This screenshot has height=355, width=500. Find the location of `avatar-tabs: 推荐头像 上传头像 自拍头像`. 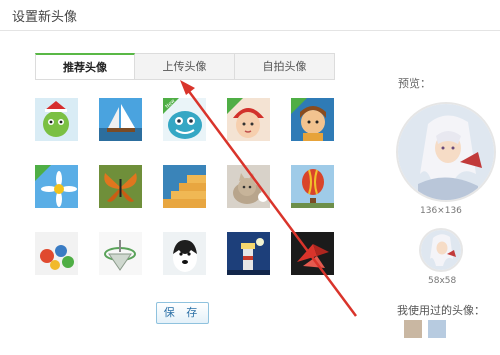

avatar-tabs: 推荐头像 上传头像 自拍头像 is located at coordinates (185, 66).